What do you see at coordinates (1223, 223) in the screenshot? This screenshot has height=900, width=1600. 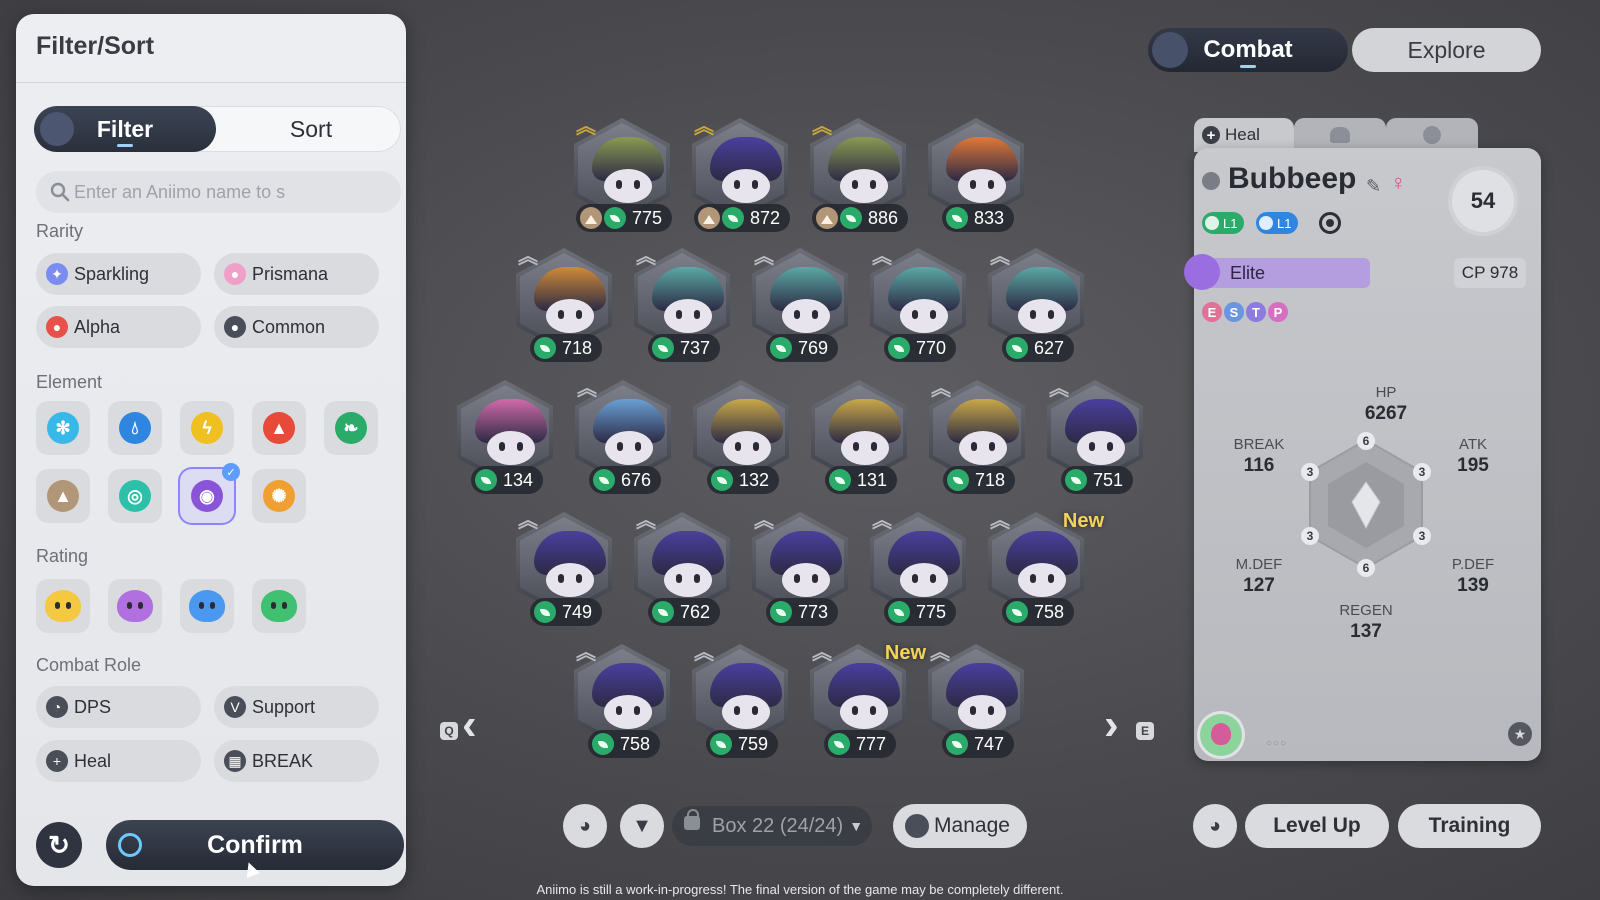 I see `skill-badge-grass: L1` at bounding box center [1223, 223].